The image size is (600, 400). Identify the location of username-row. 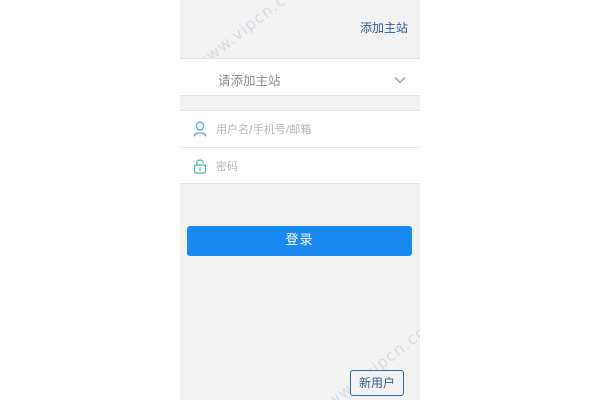
(300, 129).